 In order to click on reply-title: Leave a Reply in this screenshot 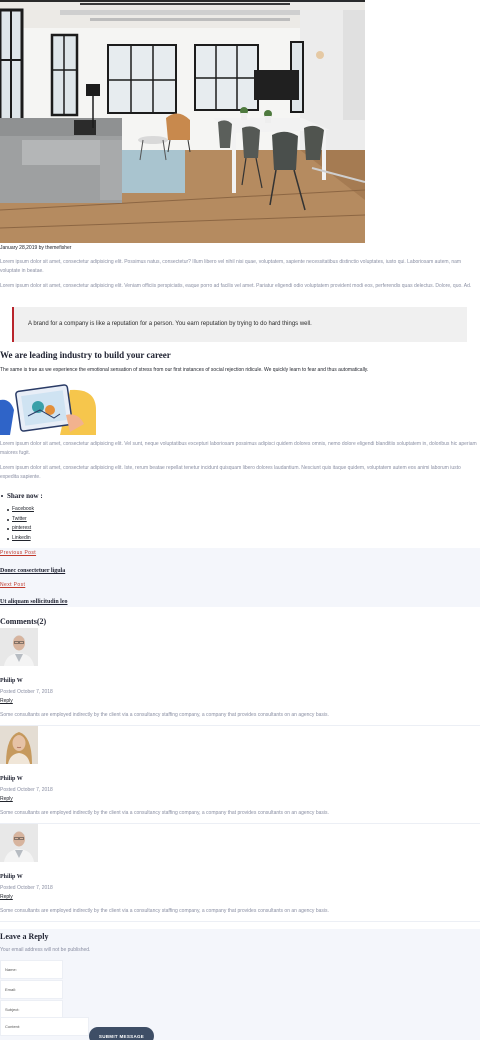, I will do `click(24, 936)`.